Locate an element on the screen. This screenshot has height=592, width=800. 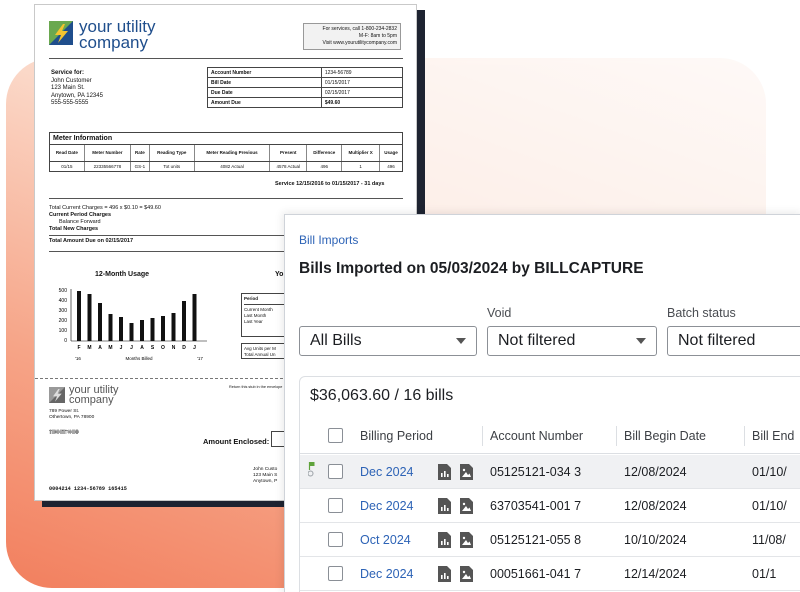
batch-status-filter-label: Batch status is located at coordinates (701, 313).